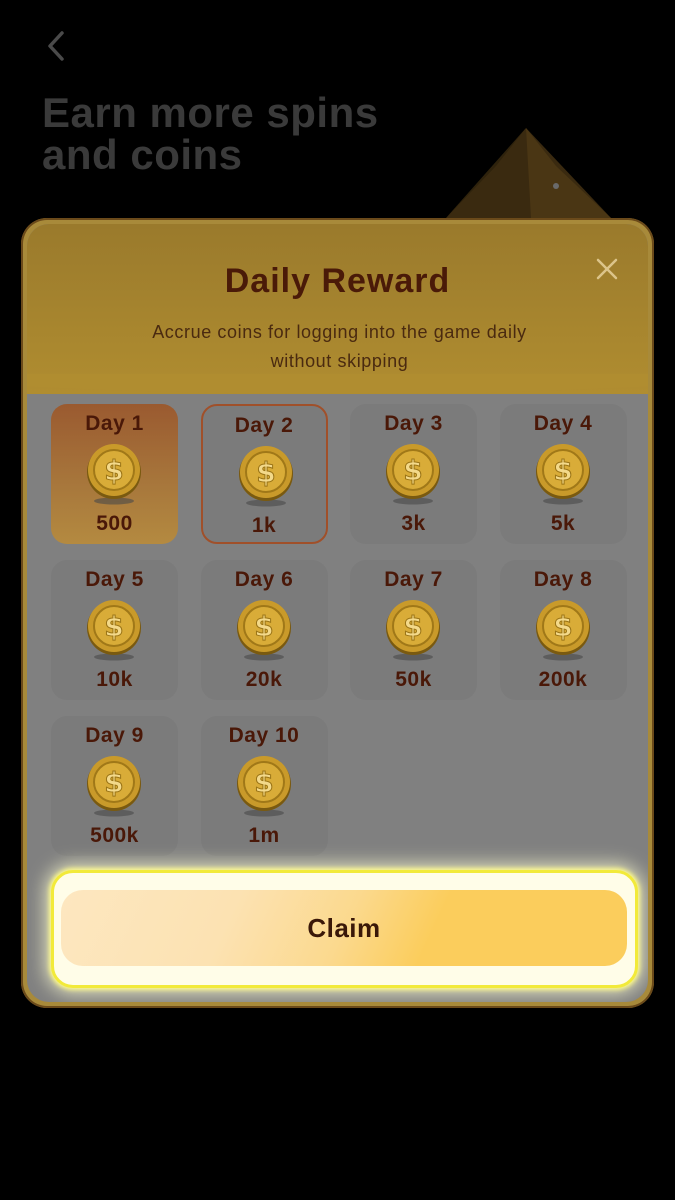  I want to click on reward-day-label: Day 4, so click(563, 423).